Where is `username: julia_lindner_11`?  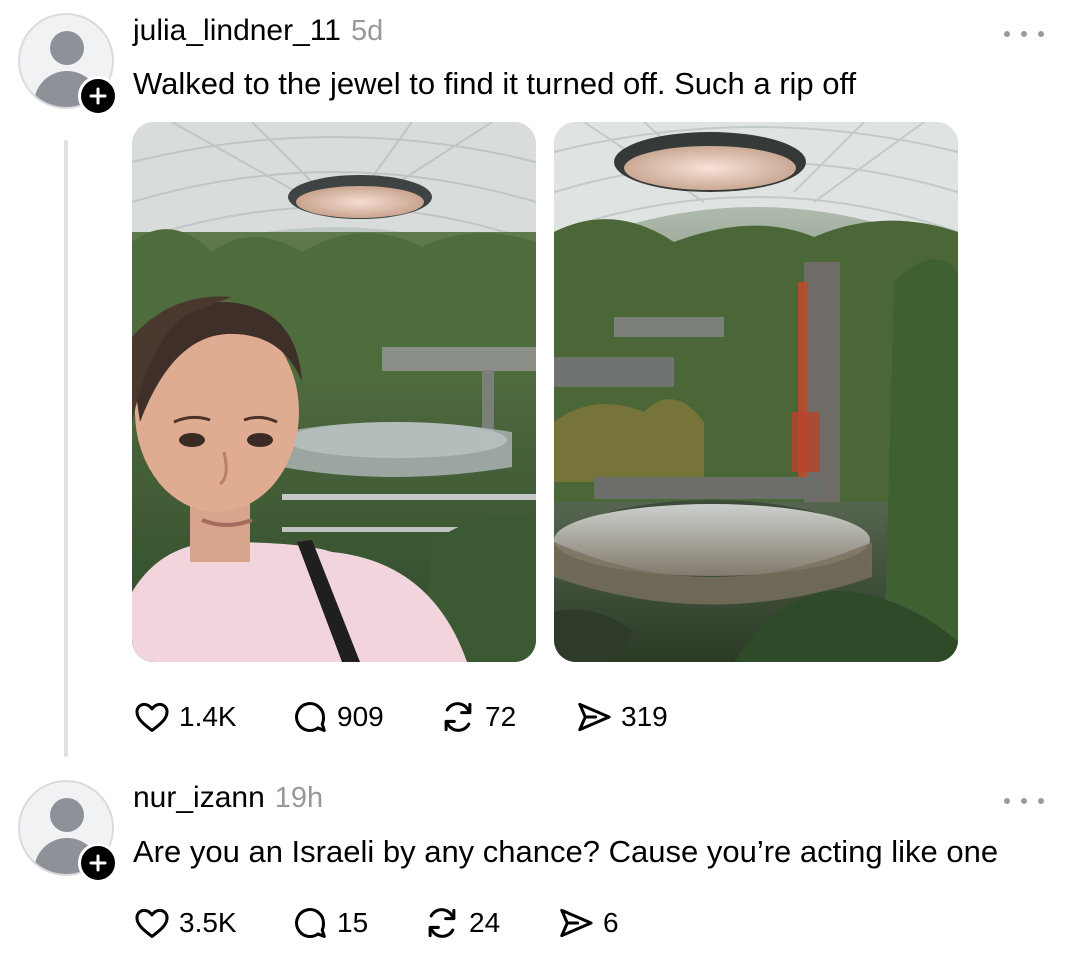
username: julia_lindner_11 is located at coordinates (237, 31).